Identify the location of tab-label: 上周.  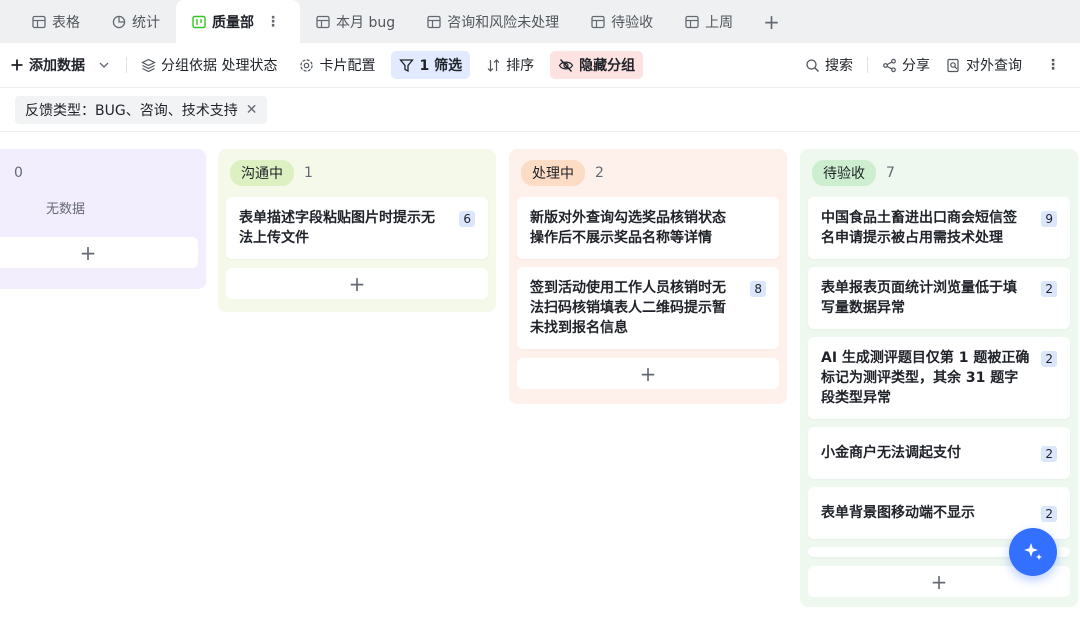
(719, 22).